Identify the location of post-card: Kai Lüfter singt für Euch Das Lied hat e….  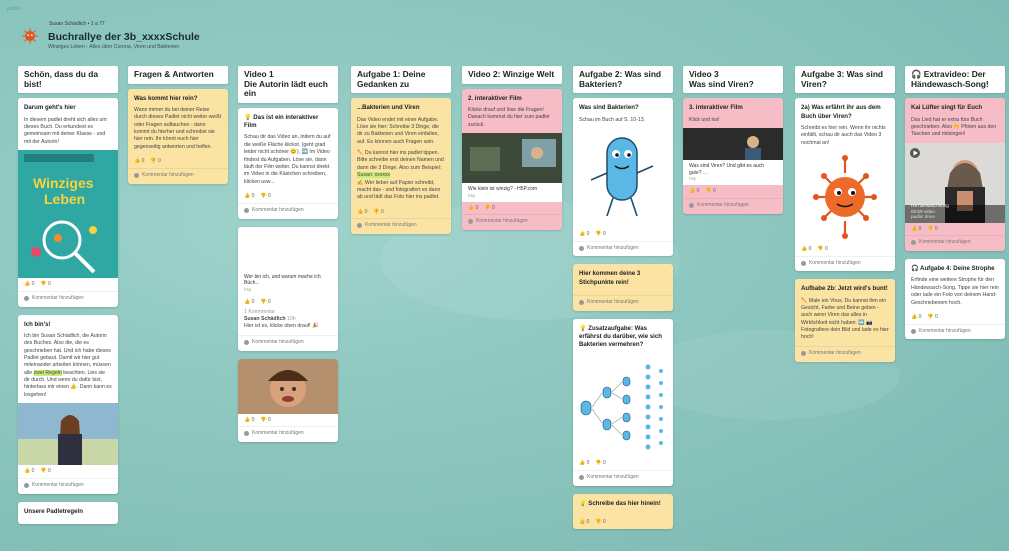
(955, 175).